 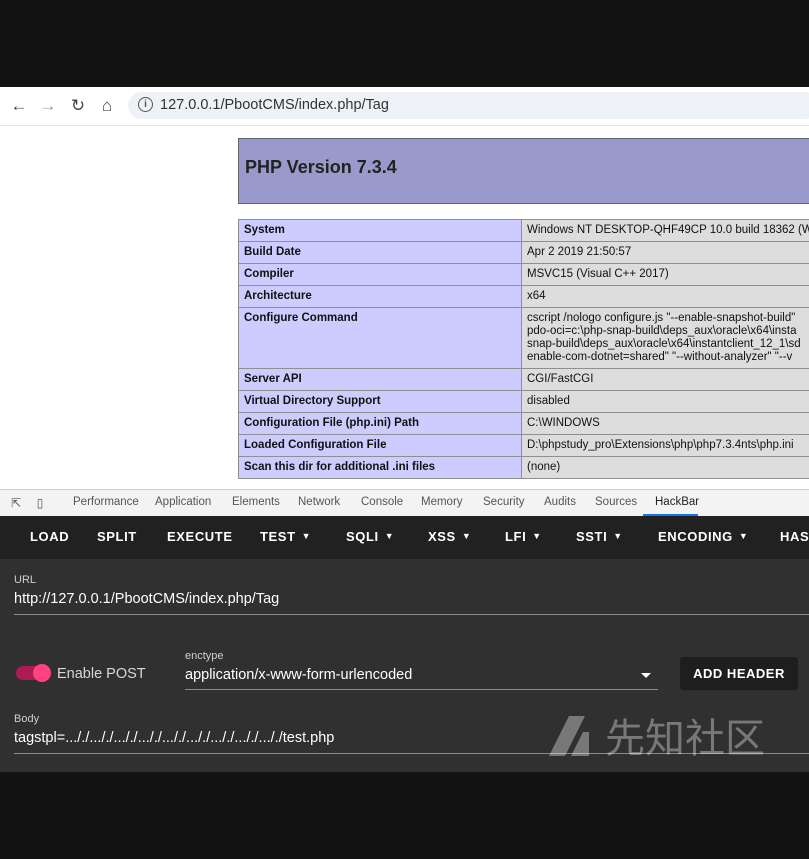 What do you see at coordinates (404, 815) in the screenshot?
I see `bottom-letterbox` at bounding box center [404, 815].